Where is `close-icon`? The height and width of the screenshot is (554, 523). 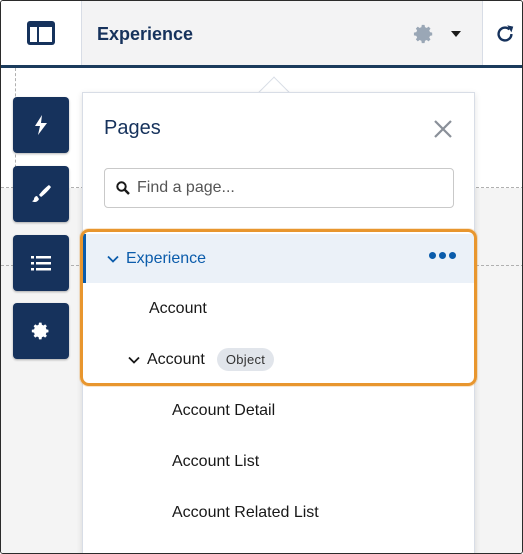
close-icon is located at coordinates (443, 129).